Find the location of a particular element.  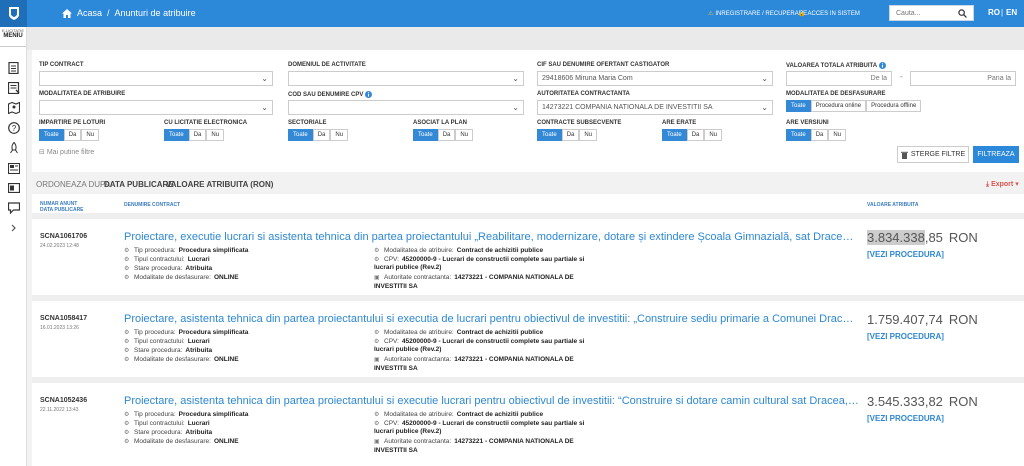

sidebar-item-list is located at coordinates (13, 88).